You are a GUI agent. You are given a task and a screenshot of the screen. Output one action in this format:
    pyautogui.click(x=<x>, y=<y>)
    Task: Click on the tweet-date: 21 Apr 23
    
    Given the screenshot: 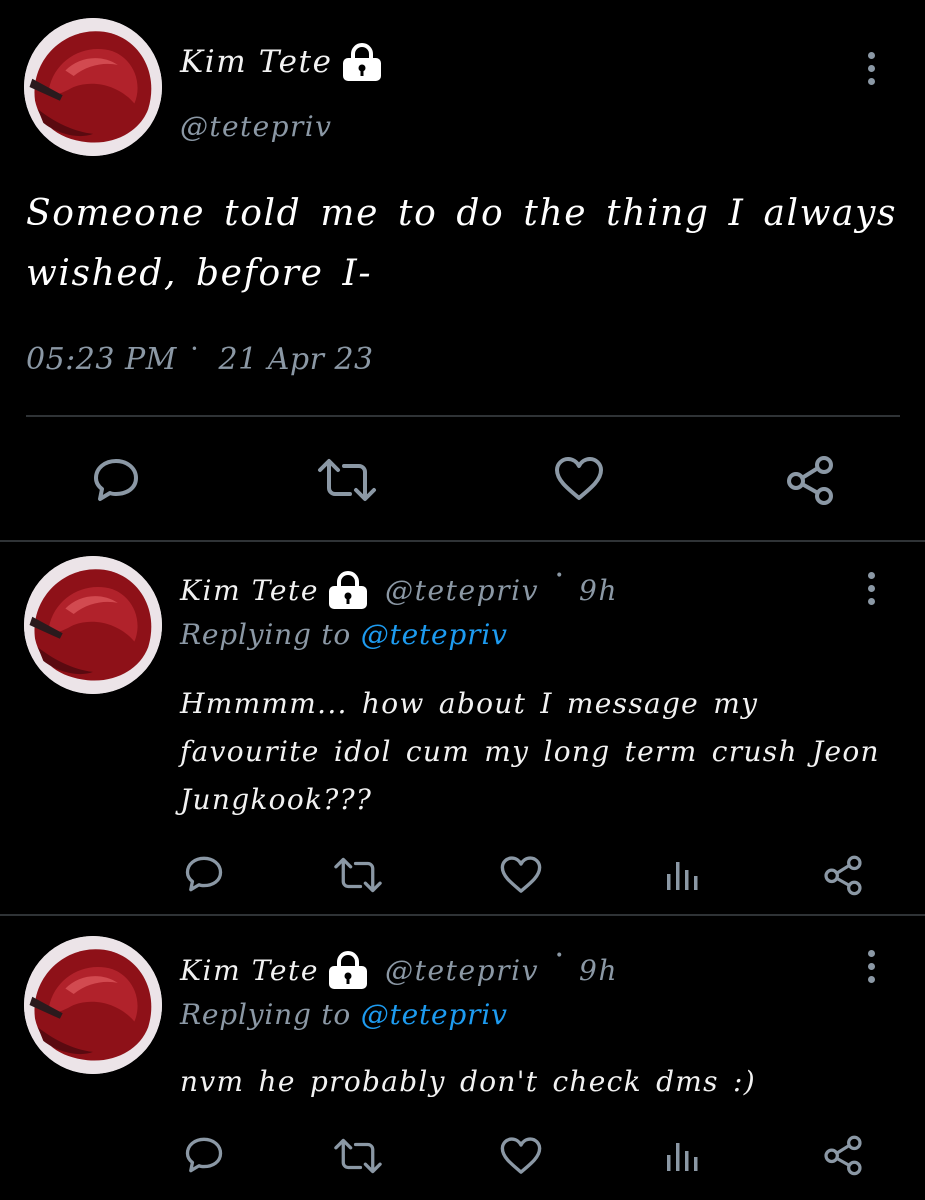 What is the action you would take?
    pyautogui.click(x=296, y=359)
    